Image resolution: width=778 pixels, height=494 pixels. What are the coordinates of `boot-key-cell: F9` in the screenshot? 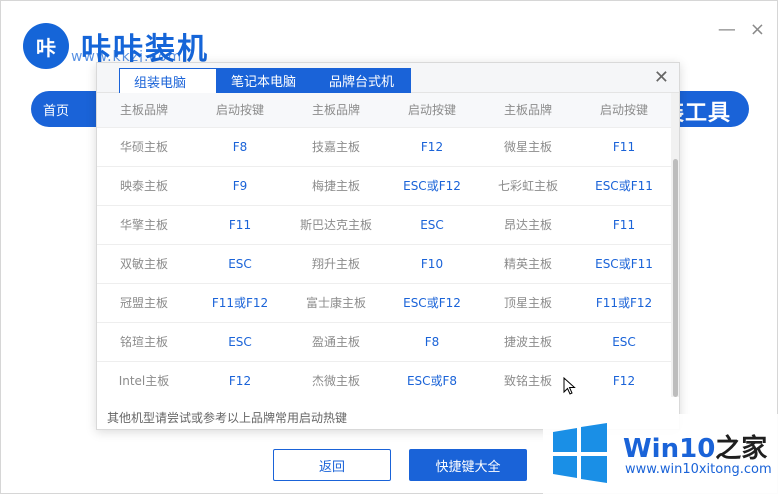 It's located at (240, 185).